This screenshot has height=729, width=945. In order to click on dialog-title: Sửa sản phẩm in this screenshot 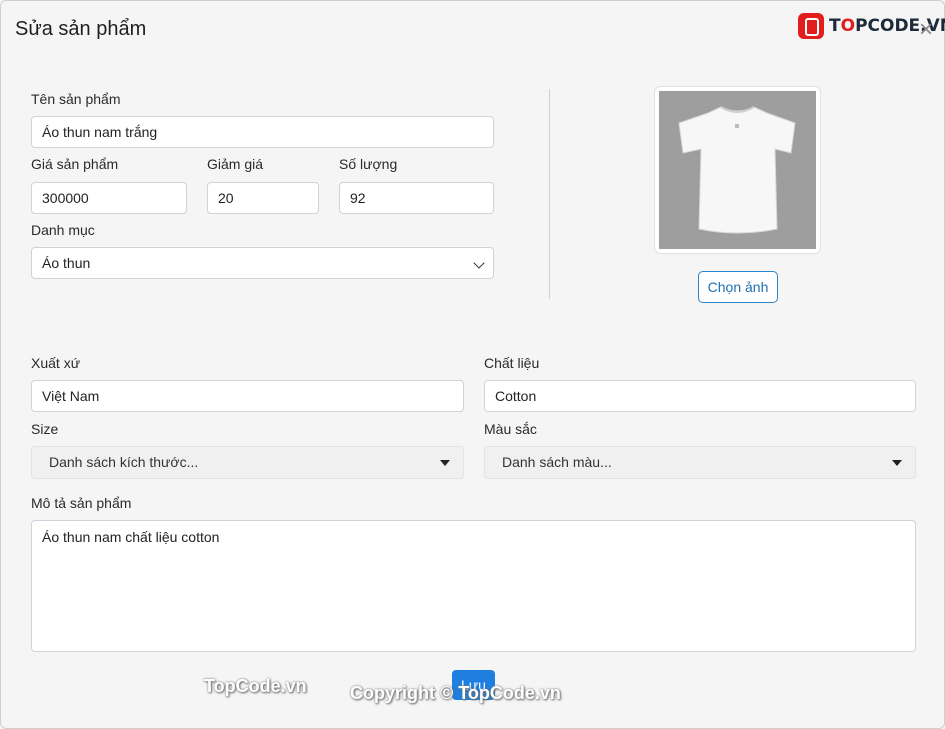, I will do `click(81, 29)`.